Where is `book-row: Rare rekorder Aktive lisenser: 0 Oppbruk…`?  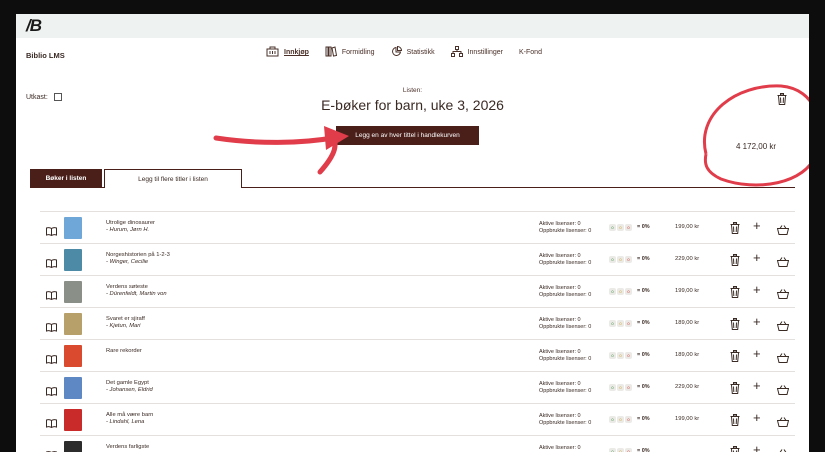 book-row: Rare rekorder Aktive lisenser: 0 Oppbruk… is located at coordinates (417, 355).